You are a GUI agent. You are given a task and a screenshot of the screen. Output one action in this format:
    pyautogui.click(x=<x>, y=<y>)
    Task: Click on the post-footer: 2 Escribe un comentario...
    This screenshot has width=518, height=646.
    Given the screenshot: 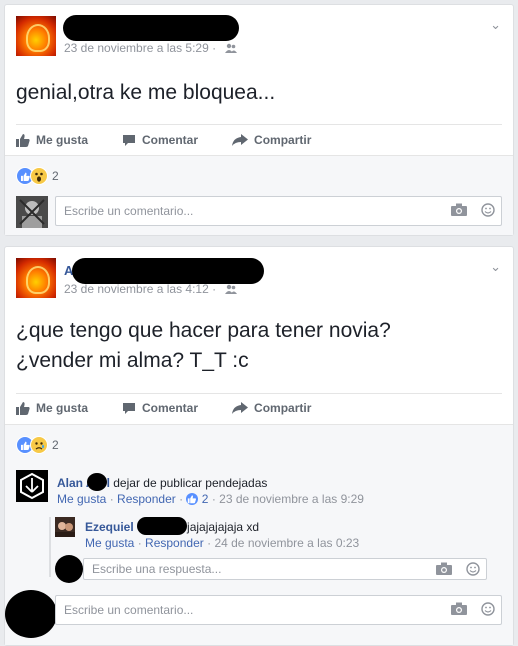 What is the action you would take?
    pyautogui.click(x=259, y=195)
    